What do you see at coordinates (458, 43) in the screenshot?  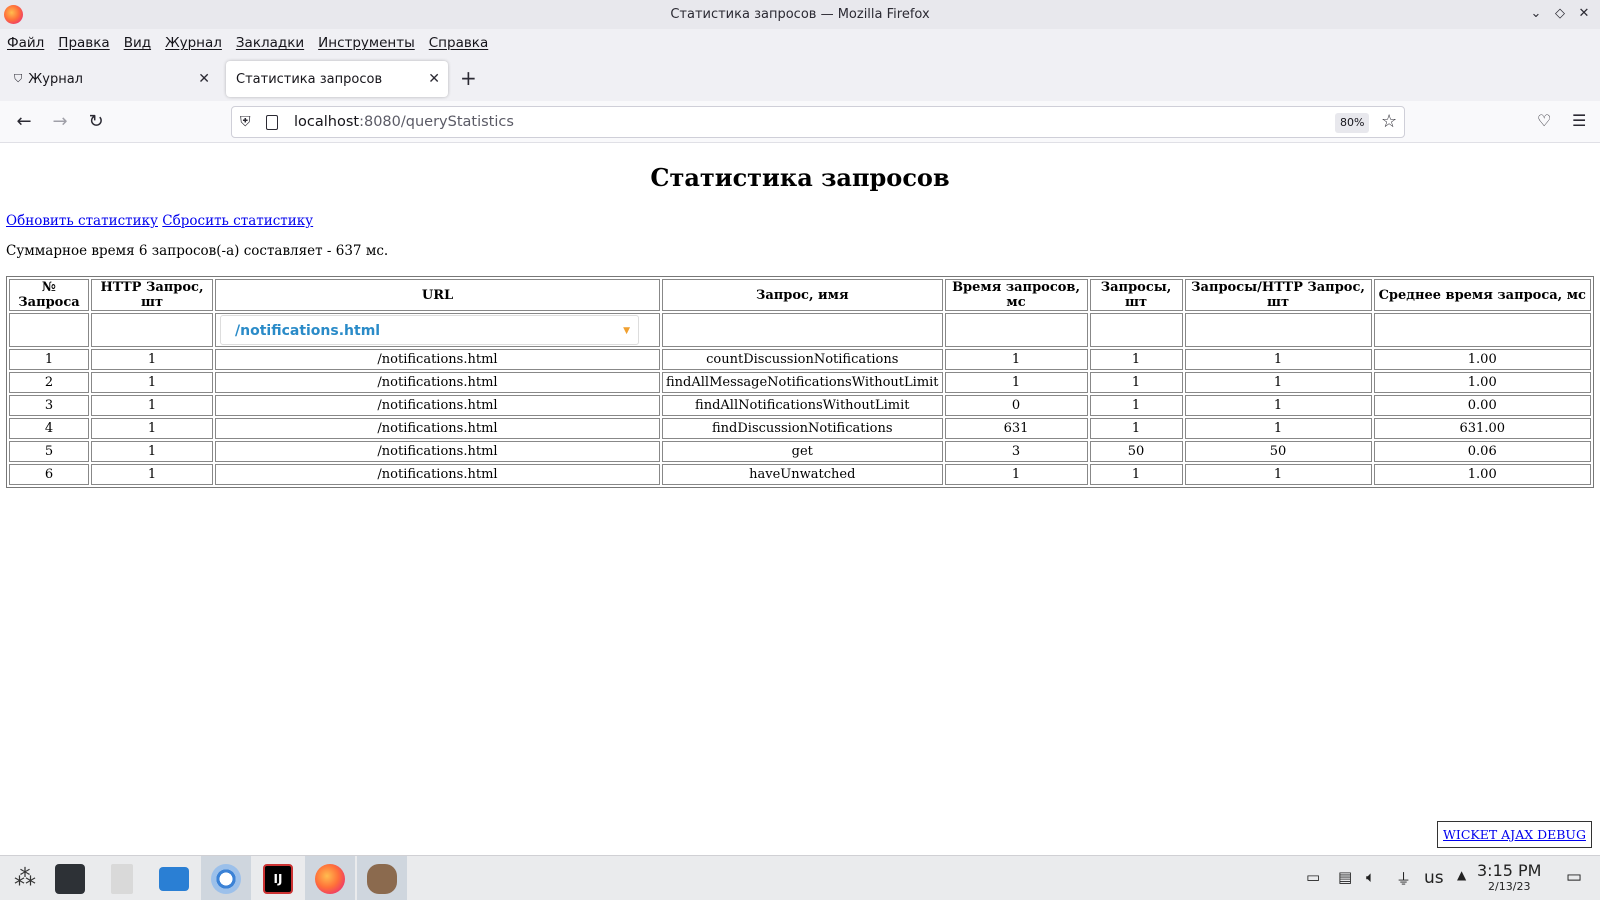 I see `menu-help: Справка` at bounding box center [458, 43].